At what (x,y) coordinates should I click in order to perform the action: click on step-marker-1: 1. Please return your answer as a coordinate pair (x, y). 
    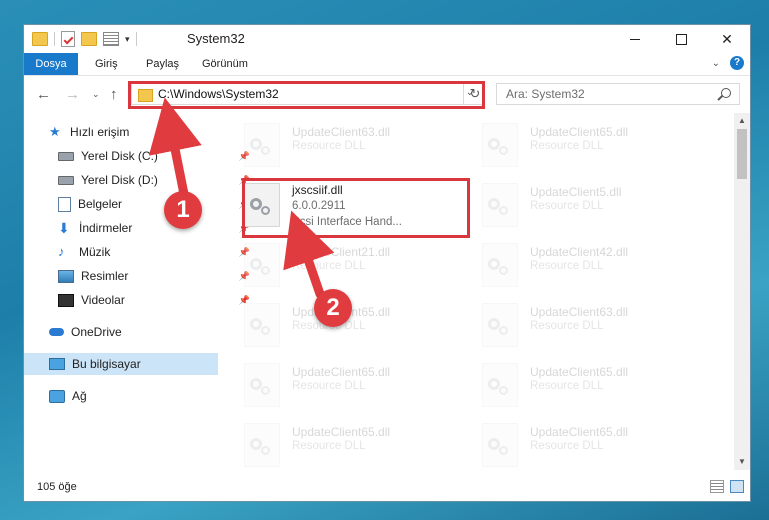
    Looking at the image, I should click on (183, 210).